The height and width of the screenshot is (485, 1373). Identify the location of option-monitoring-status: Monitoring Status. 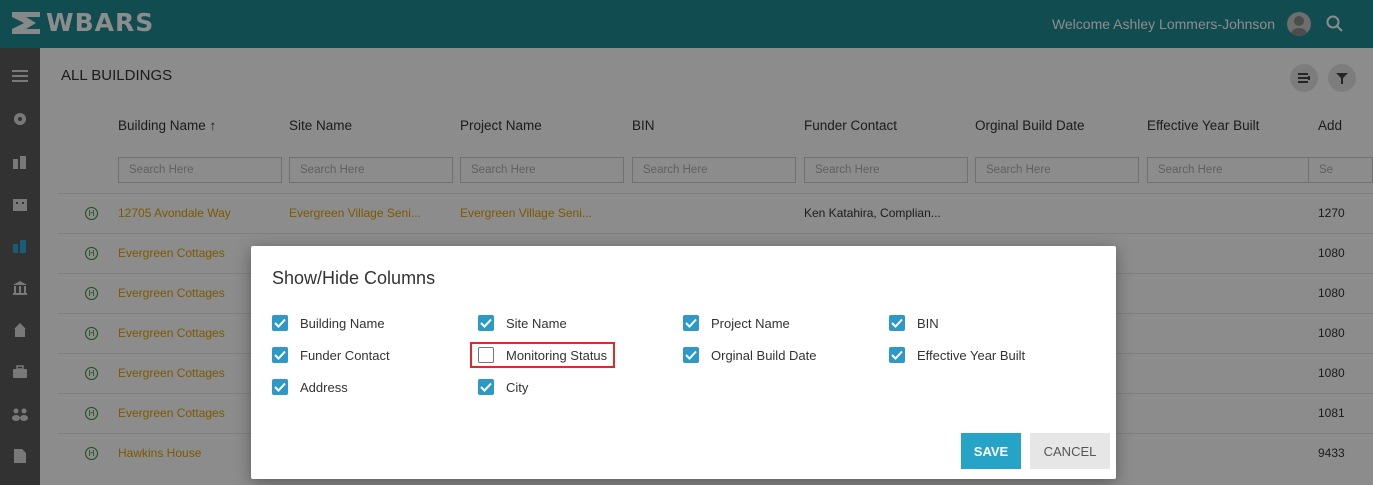
(542, 355).